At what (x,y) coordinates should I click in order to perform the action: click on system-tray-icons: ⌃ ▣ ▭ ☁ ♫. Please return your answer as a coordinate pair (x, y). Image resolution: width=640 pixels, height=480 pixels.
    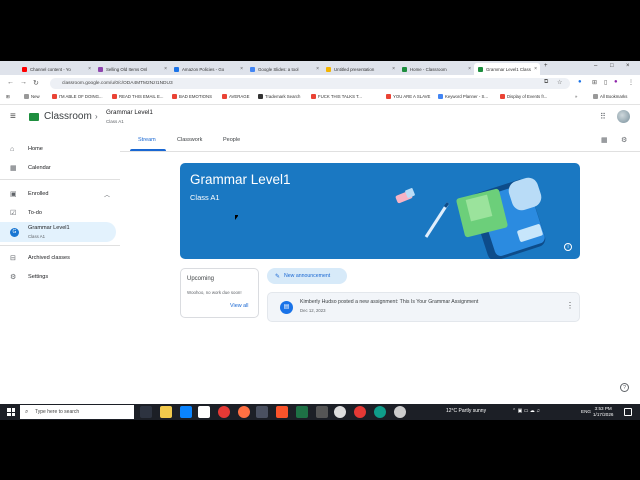
    Looking at the image, I should click on (526, 411).